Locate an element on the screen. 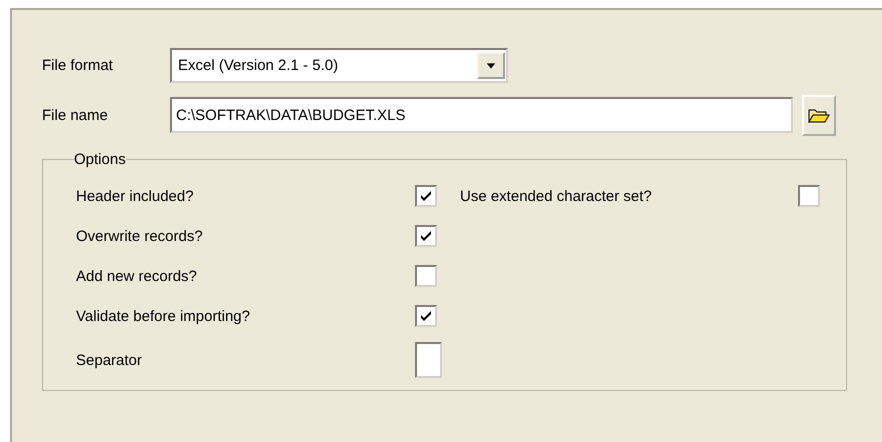  option-label: Overwrite records? is located at coordinates (140, 236).